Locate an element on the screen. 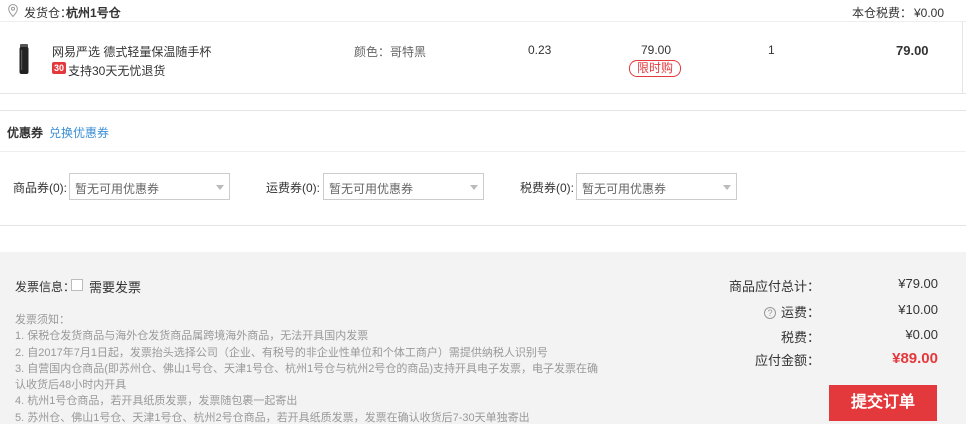 This screenshot has height=424, width=970. invoice-label: 发票信息： is located at coordinates (45, 287).